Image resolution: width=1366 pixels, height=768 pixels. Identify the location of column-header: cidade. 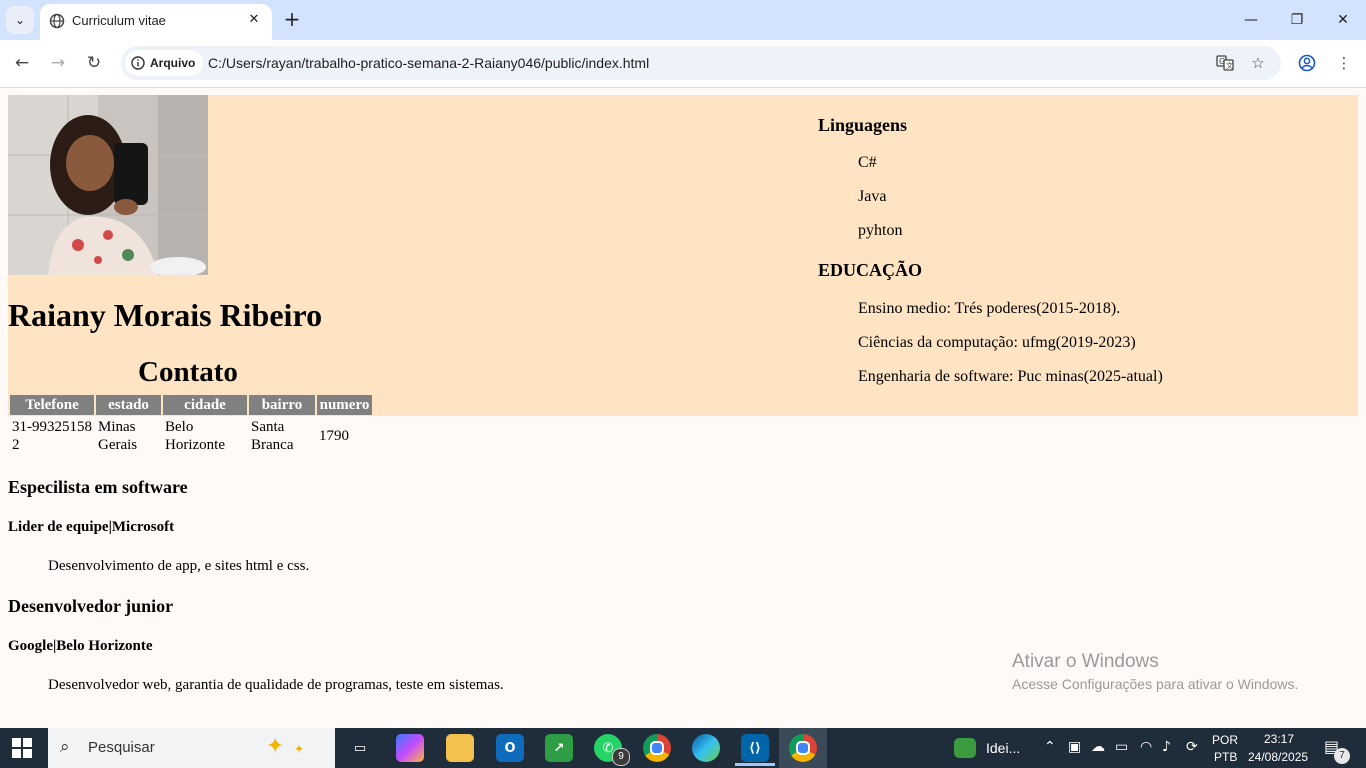
(205, 405).